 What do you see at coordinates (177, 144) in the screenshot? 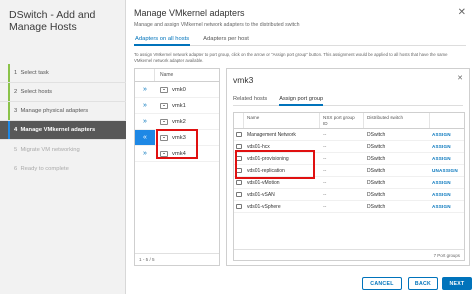
I see `highlight-box-vmk-adapters` at bounding box center [177, 144].